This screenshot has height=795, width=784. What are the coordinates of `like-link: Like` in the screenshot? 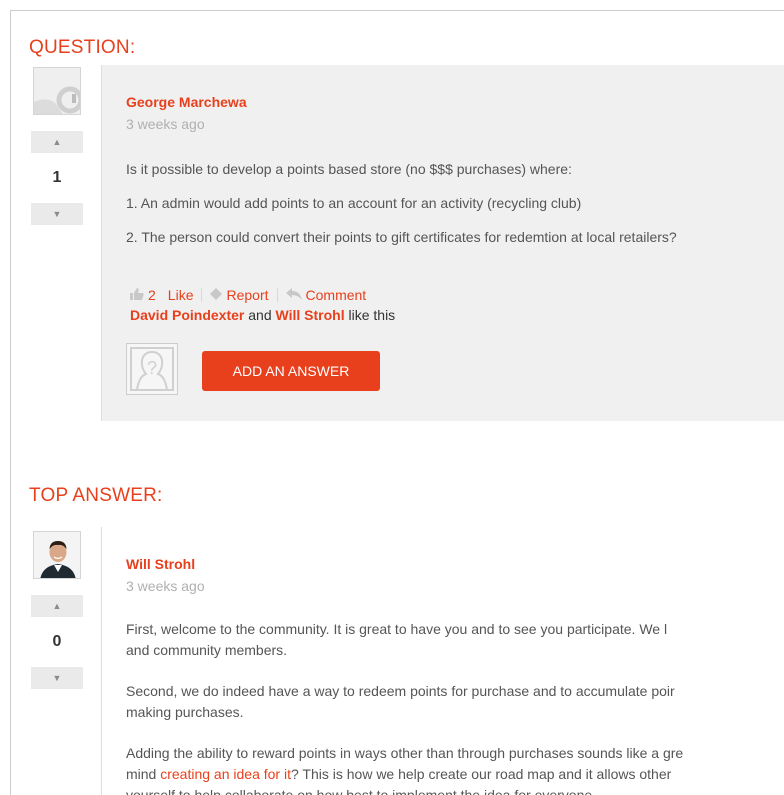 It's located at (181, 295).